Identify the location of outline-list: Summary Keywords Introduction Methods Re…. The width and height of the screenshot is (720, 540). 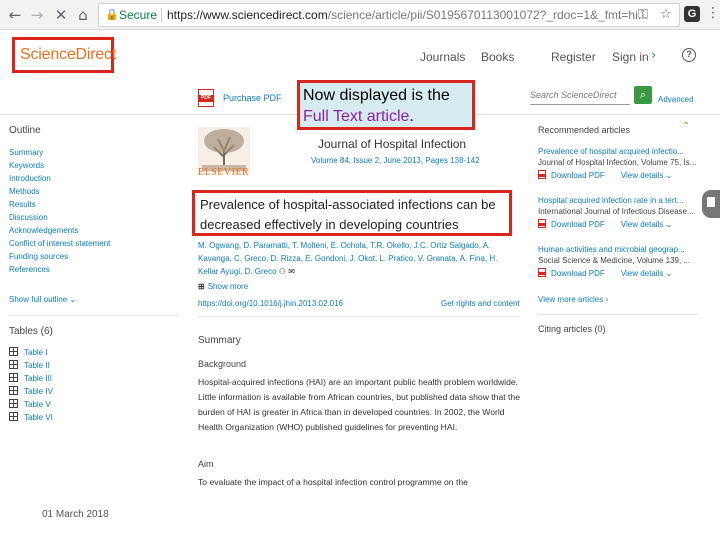
(59, 211).